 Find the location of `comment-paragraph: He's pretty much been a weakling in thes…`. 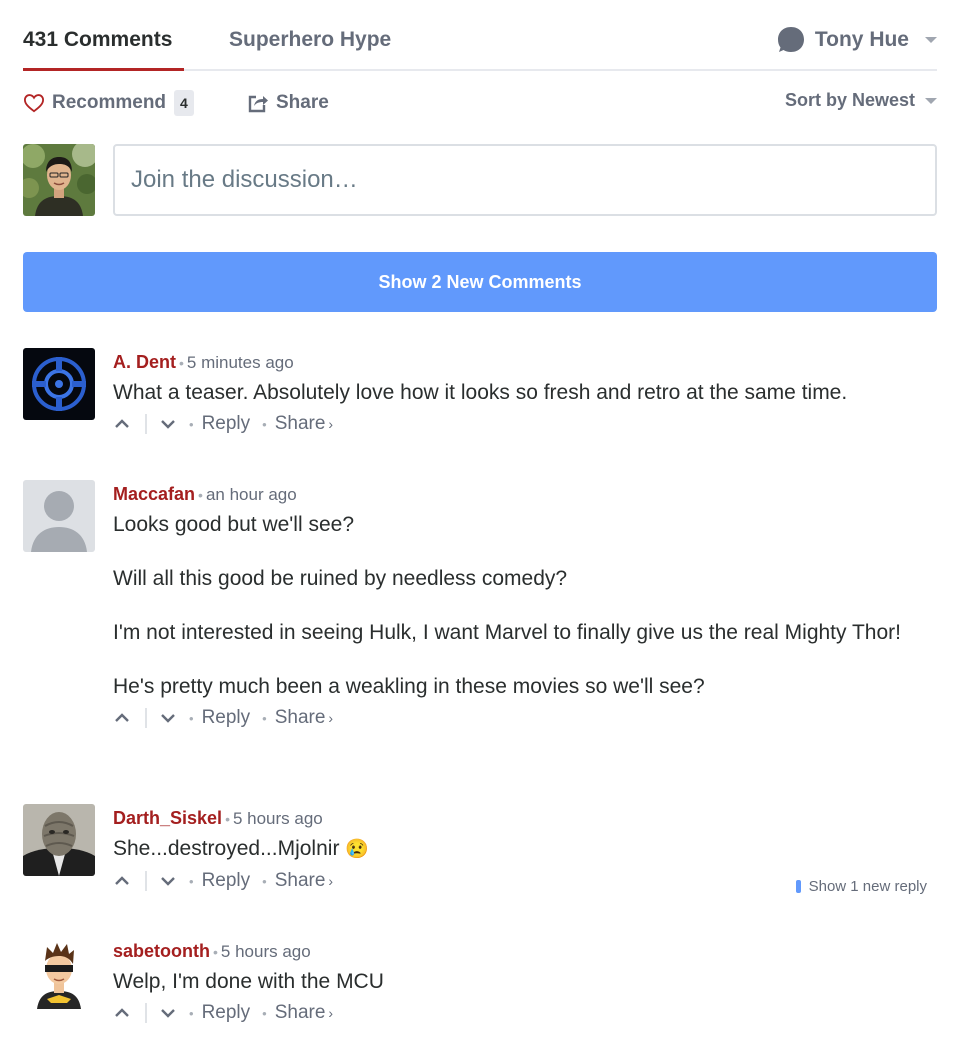

comment-paragraph: He's pretty much been a weakling in thes… is located at coordinates (409, 686).